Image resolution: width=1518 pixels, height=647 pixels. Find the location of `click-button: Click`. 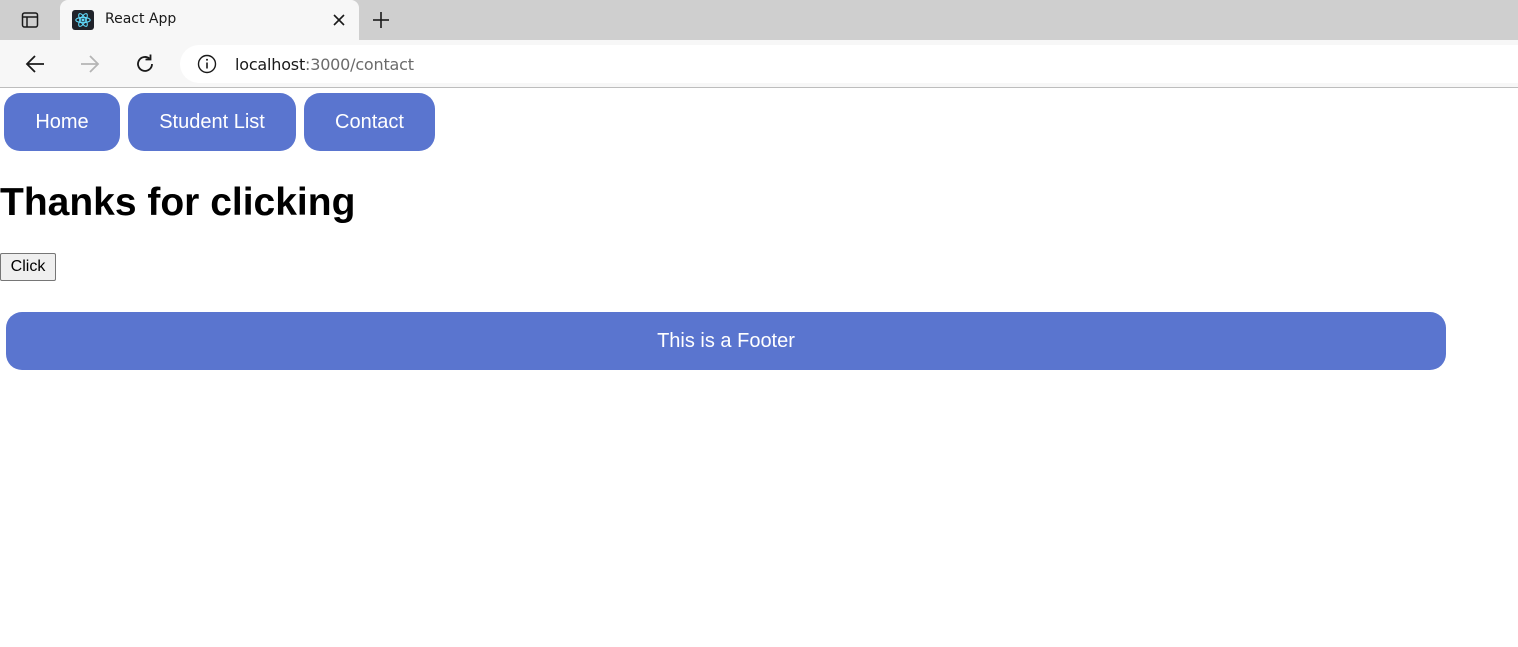

click-button: Click is located at coordinates (28, 267).